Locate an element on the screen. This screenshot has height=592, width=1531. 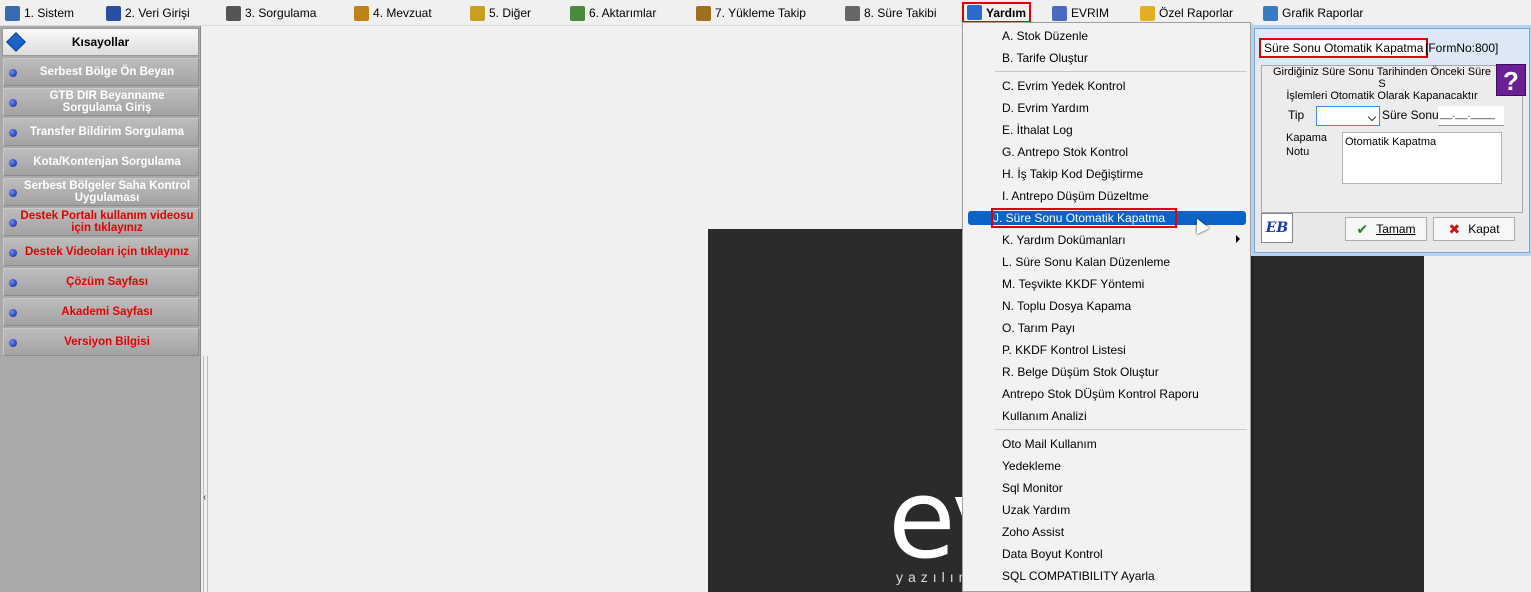
dropdown-menu-item: Oto Mail Kullanım is located at coordinates (1106, 444).